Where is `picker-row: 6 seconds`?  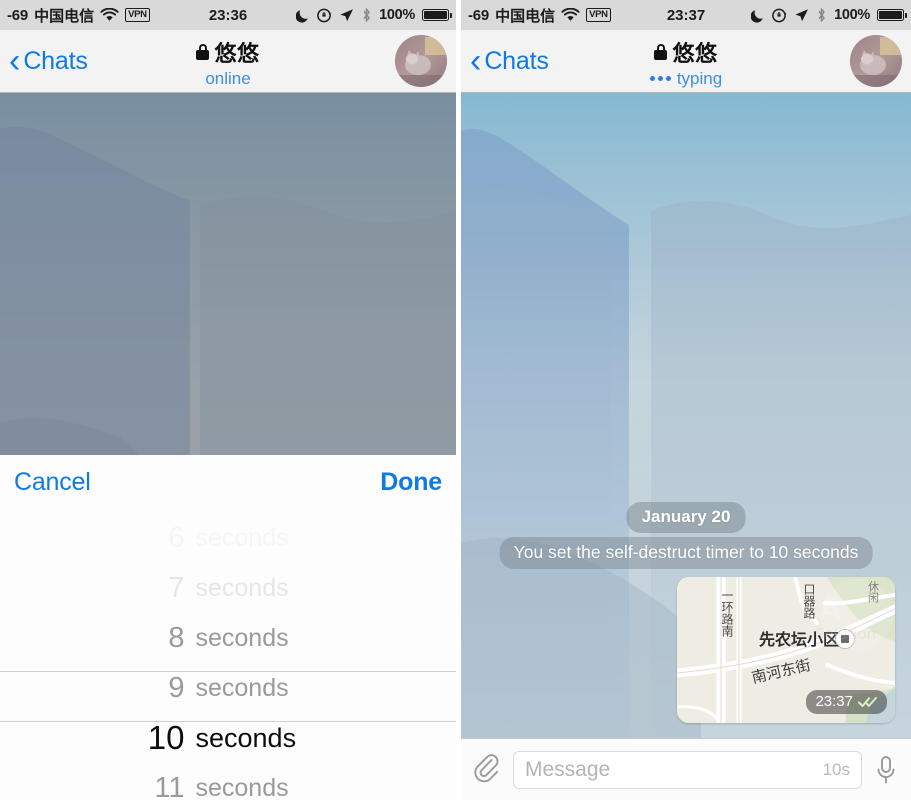
picker-row: 6 seconds is located at coordinates (228, 538).